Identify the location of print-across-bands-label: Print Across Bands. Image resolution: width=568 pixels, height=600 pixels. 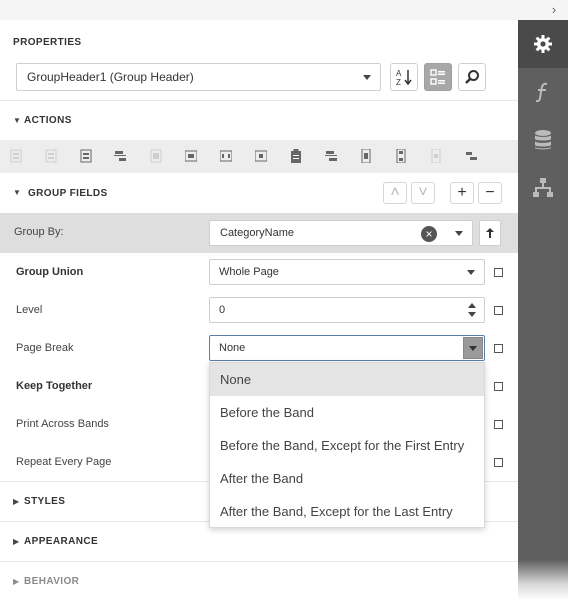
(62, 424).